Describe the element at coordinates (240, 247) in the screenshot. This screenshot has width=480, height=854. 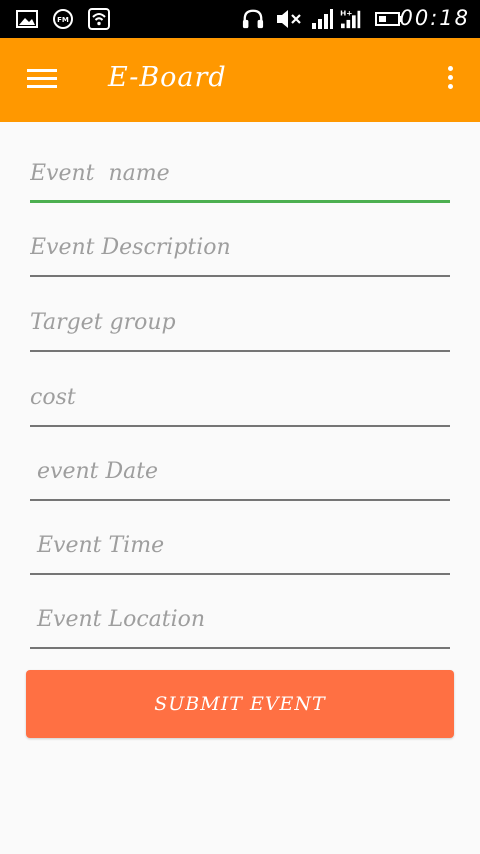
I see `event-description-input` at that location.